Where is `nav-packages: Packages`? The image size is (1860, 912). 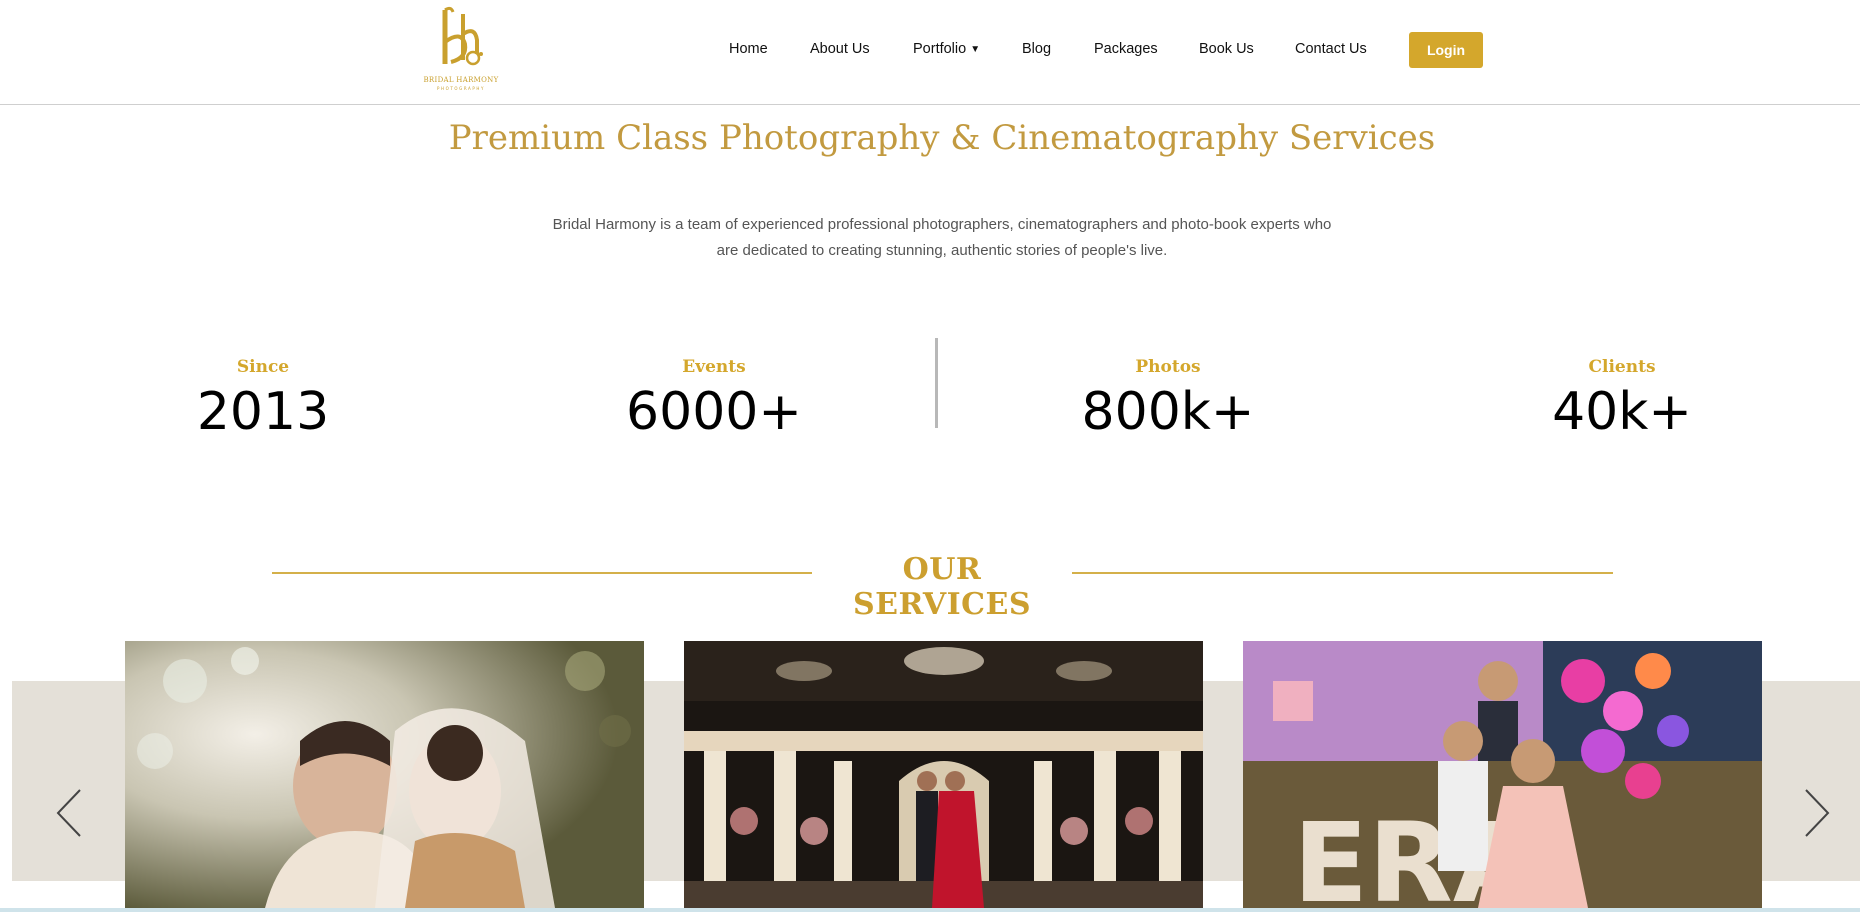
nav-packages: Packages is located at coordinates (1126, 49).